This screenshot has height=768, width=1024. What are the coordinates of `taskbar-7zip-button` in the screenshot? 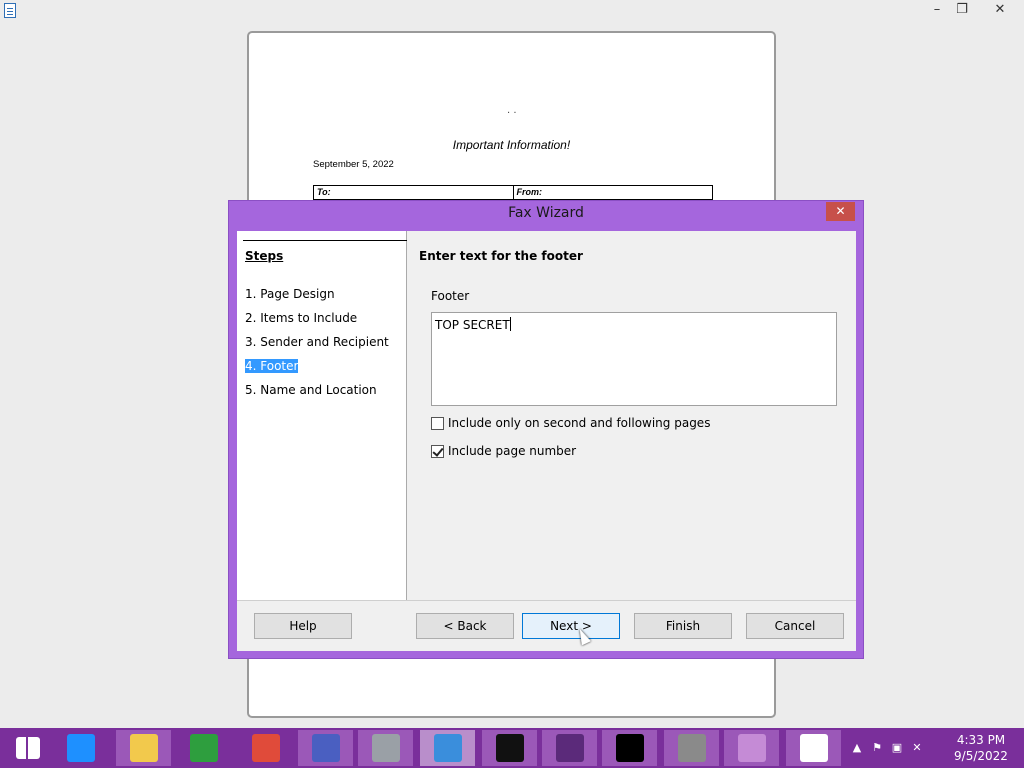 It's located at (509, 748).